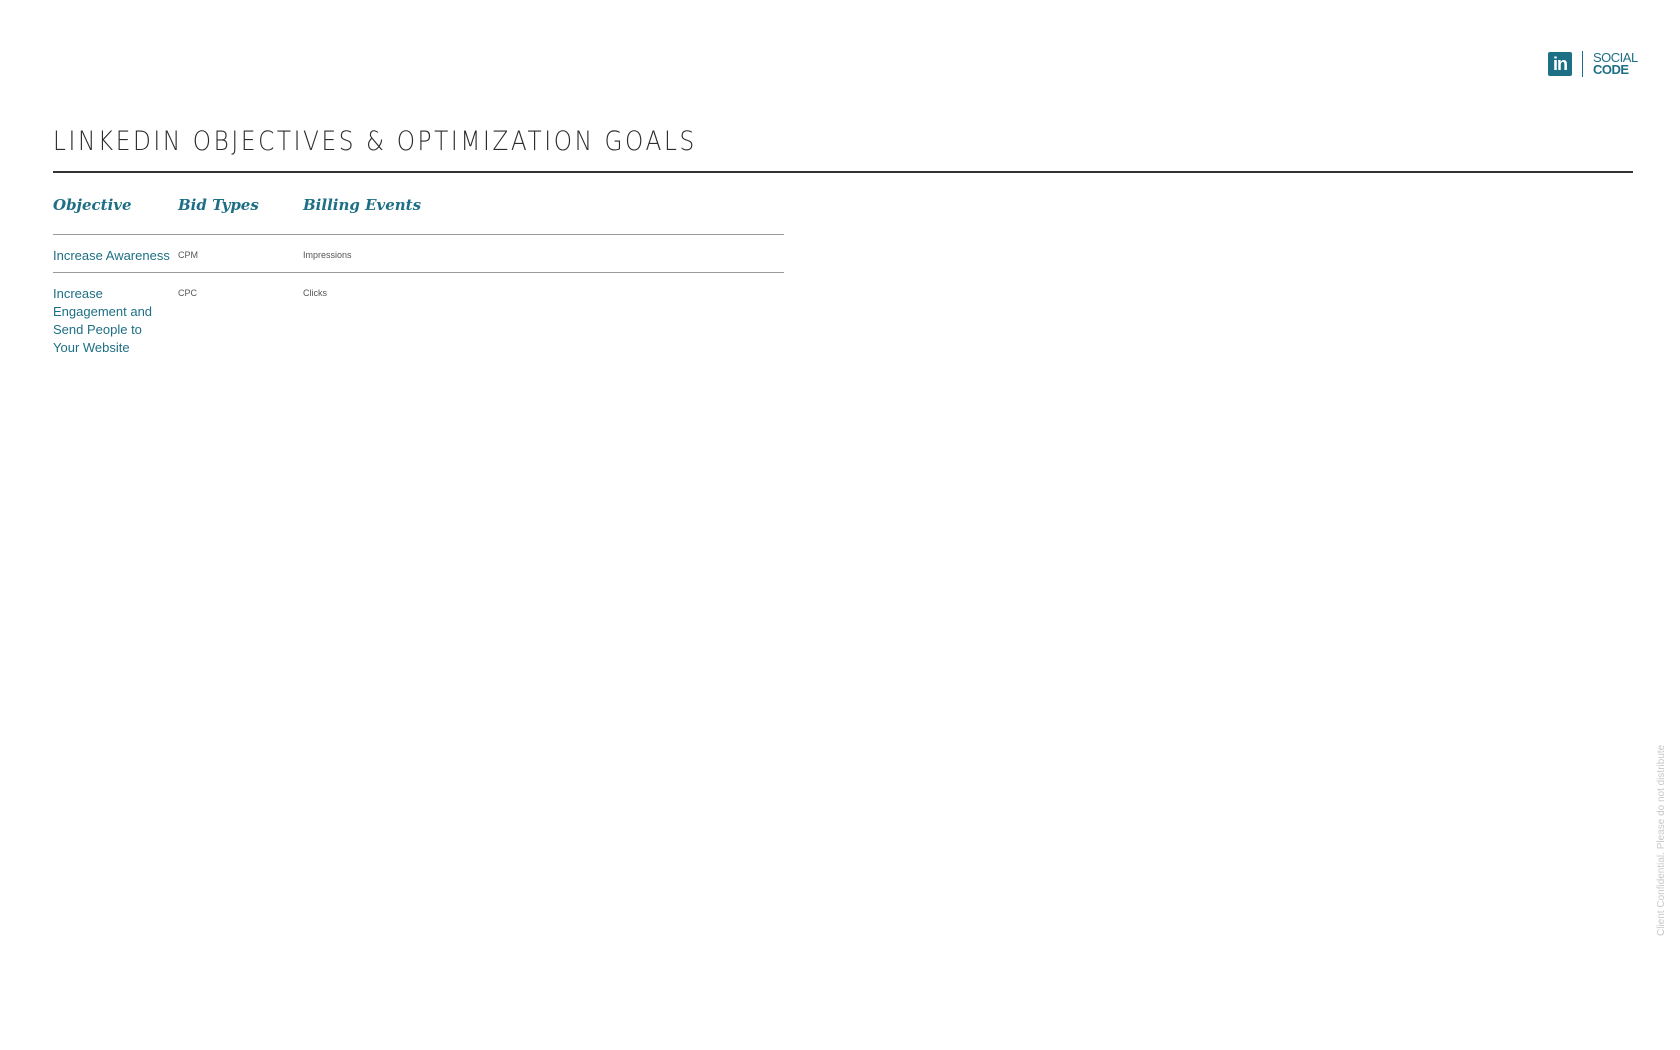 The height and width of the screenshot is (1050, 1680). What do you see at coordinates (1560, 64) in the screenshot?
I see `linkedin-logo-icon: in` at bounding box center [1560, 64].